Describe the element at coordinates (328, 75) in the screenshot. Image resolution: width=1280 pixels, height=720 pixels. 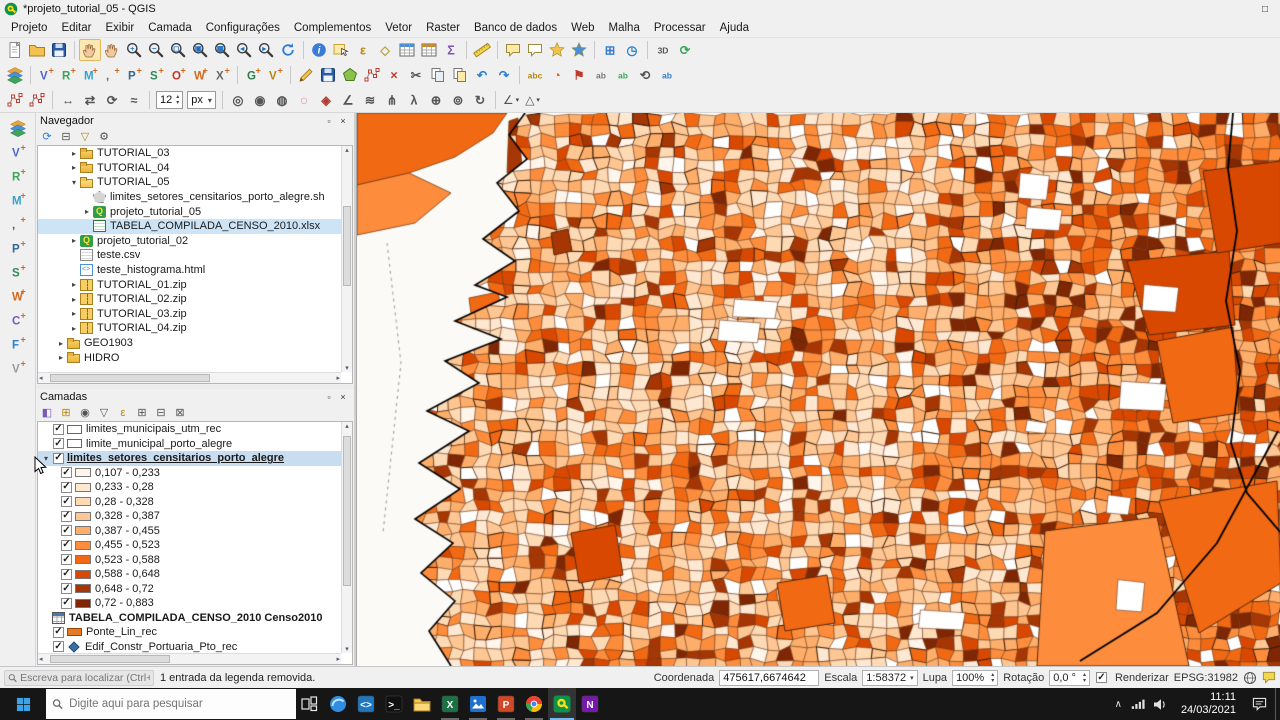
I see `save-layer-edits-button` at that location.